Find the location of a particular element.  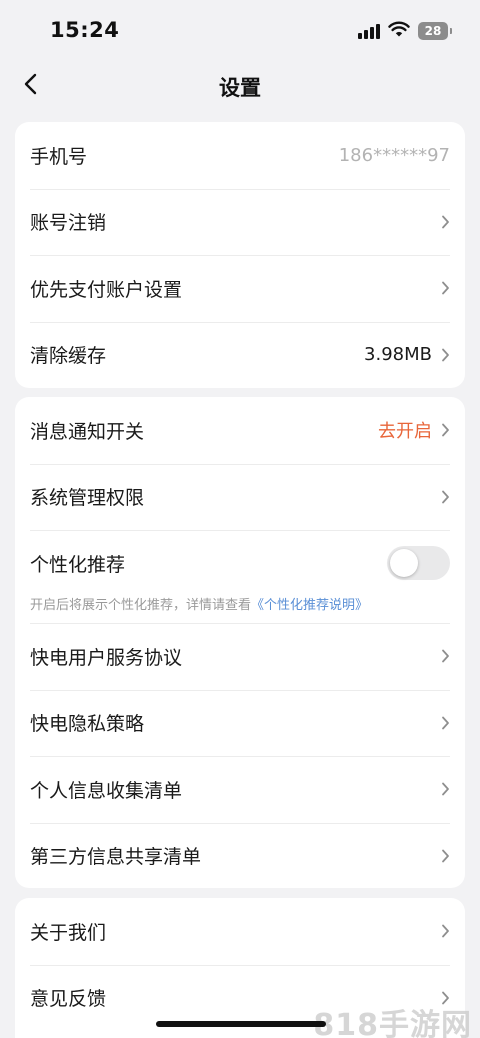

about-us-label: 关于我们 is located at coordinates (68, 932).